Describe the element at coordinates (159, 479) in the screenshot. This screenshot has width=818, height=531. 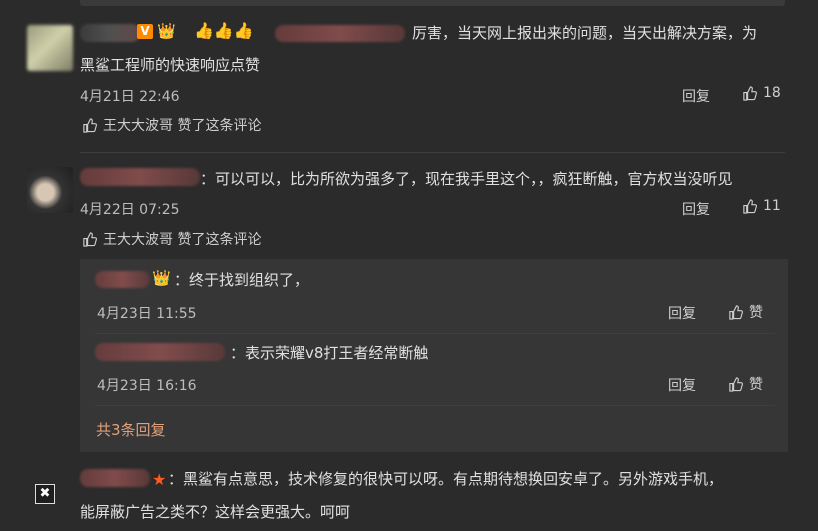
I see `star-icon: ★` at that location.